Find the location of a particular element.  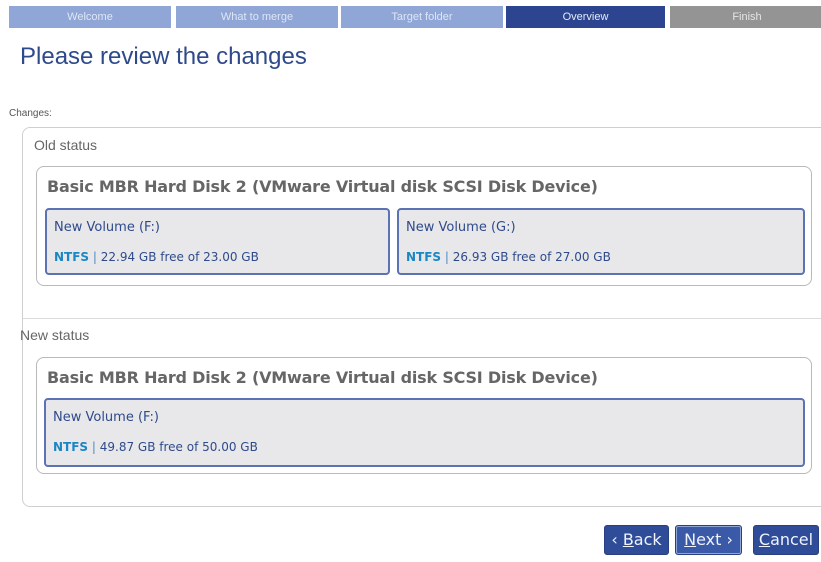

step-target-folder: Target folder is located at coordinates (422, 17).